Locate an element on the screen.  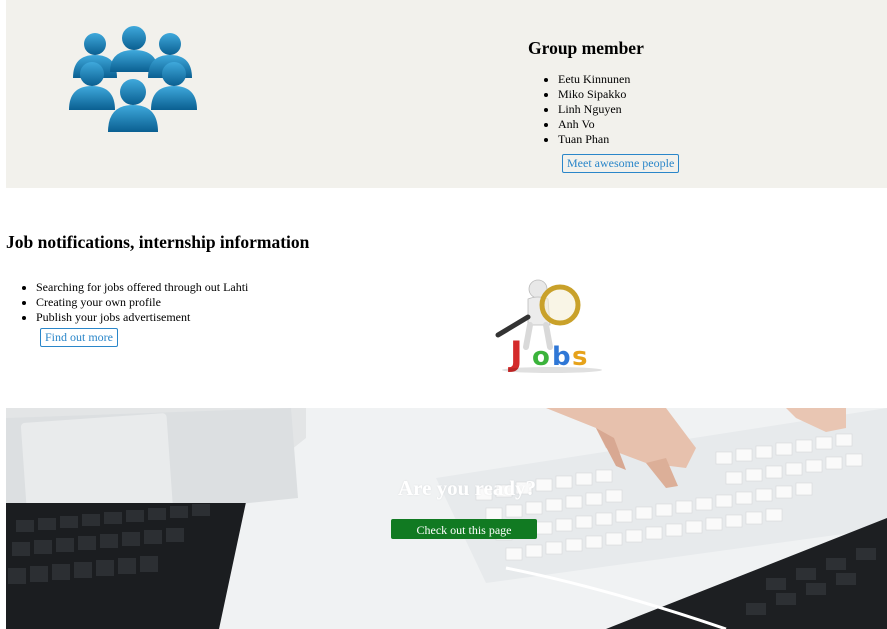
meet-people-button: Meet awesome people is located at coordinates (621, 163).